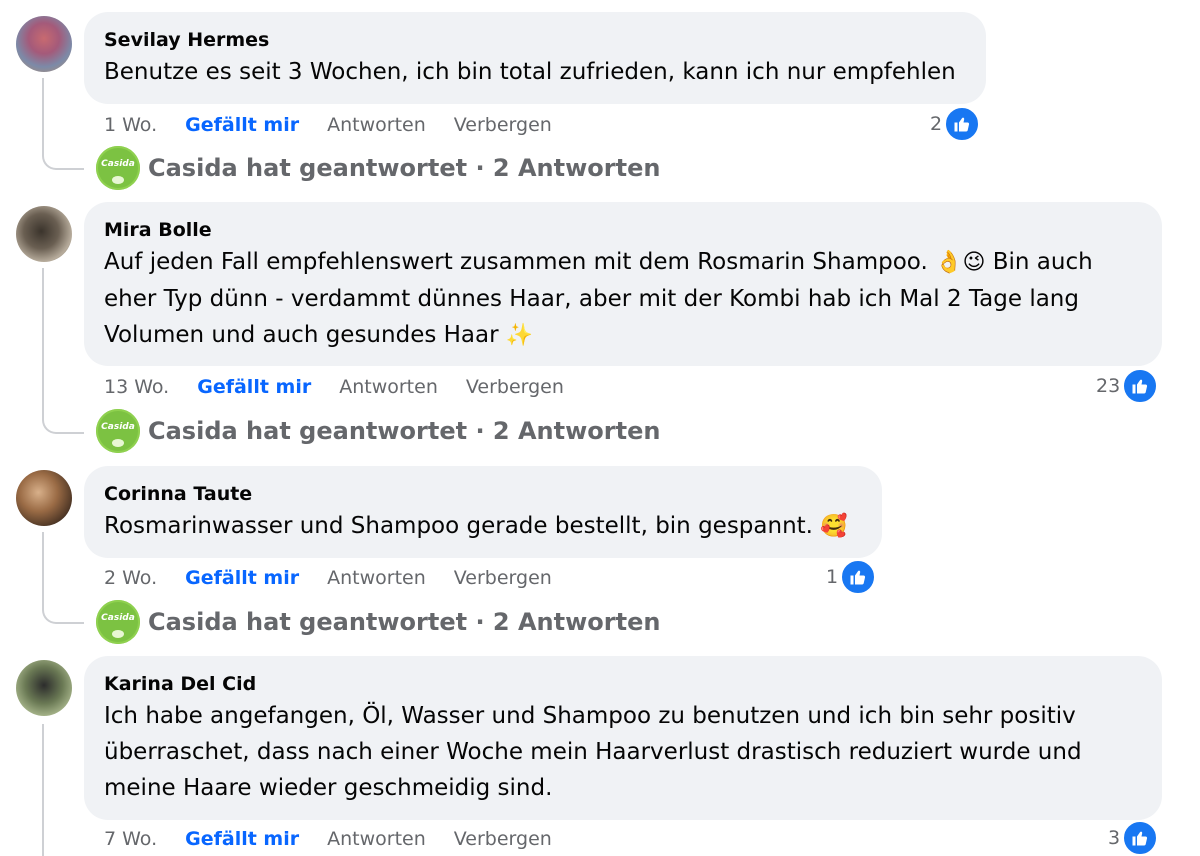 The image size is (1200, 856). Describe the element at coordinates (130, 125) in the screenshot. I see `comment-timestamp: 1 Wo.` at that location.